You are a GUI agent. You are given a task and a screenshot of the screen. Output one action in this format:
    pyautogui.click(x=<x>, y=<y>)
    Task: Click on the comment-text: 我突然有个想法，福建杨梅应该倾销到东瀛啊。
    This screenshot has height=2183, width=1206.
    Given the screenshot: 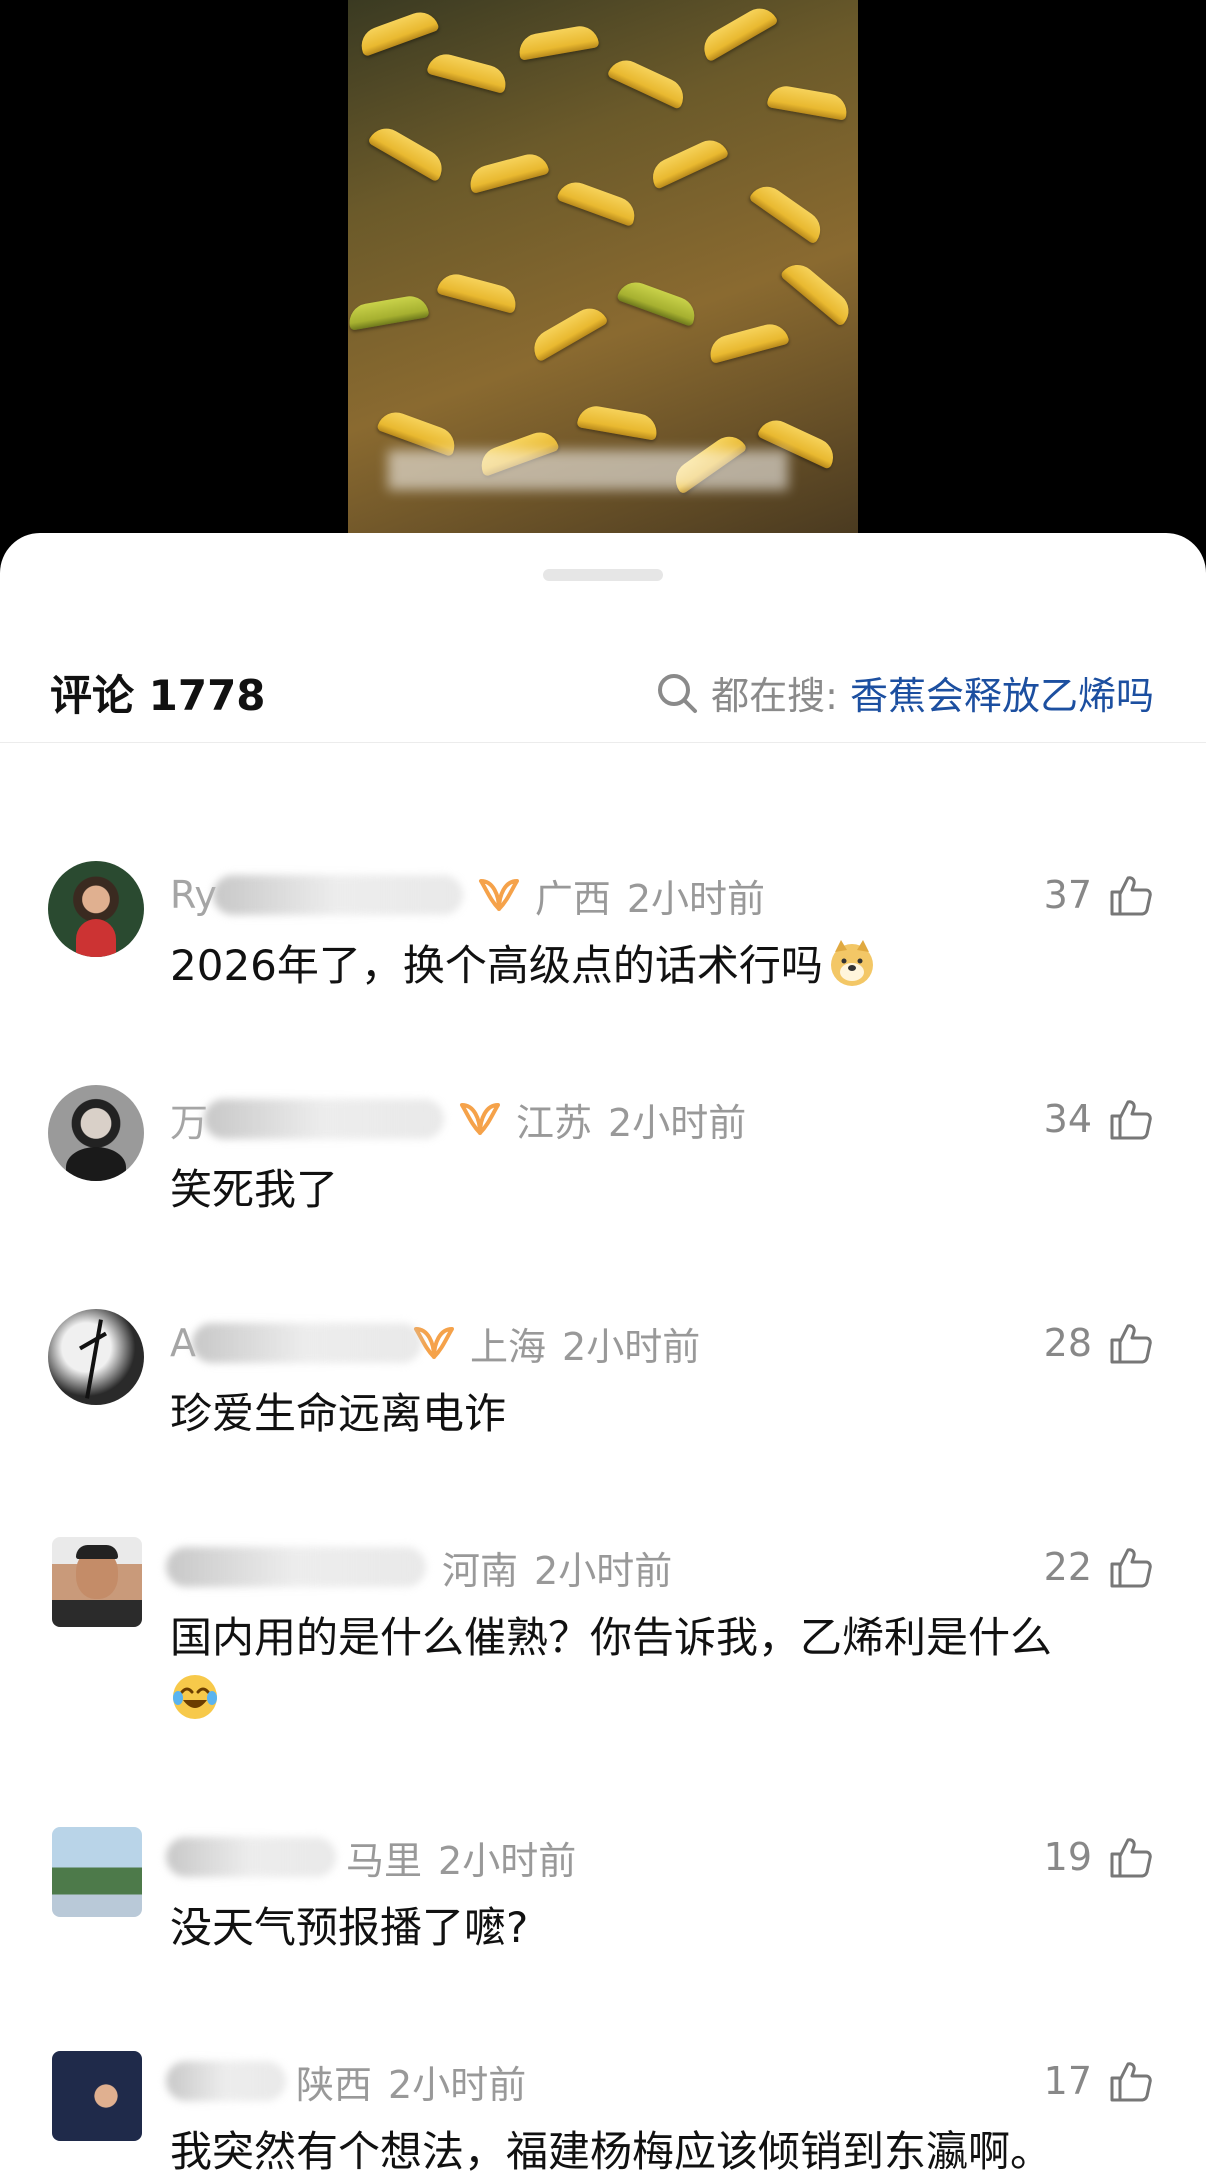 What is the action you would take?
    pyautogui.click(x=611, y=2151)
    